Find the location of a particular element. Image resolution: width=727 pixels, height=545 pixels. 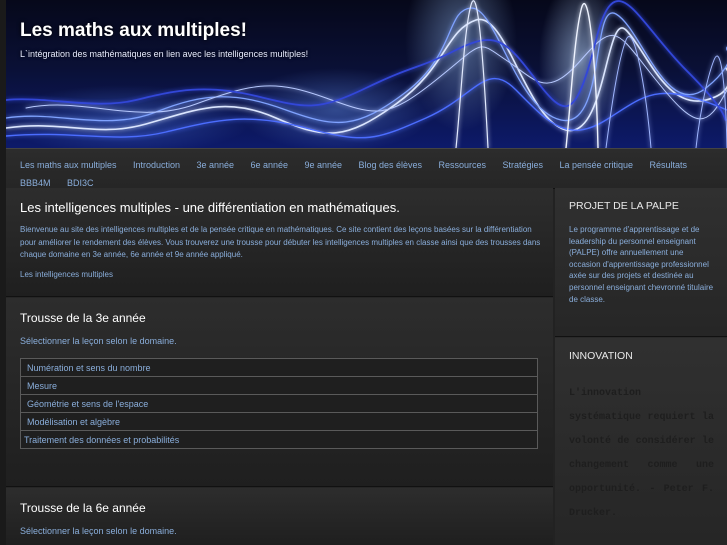

grade6-heading: Trousse de la 6e année is located at coordinates (83, 508).